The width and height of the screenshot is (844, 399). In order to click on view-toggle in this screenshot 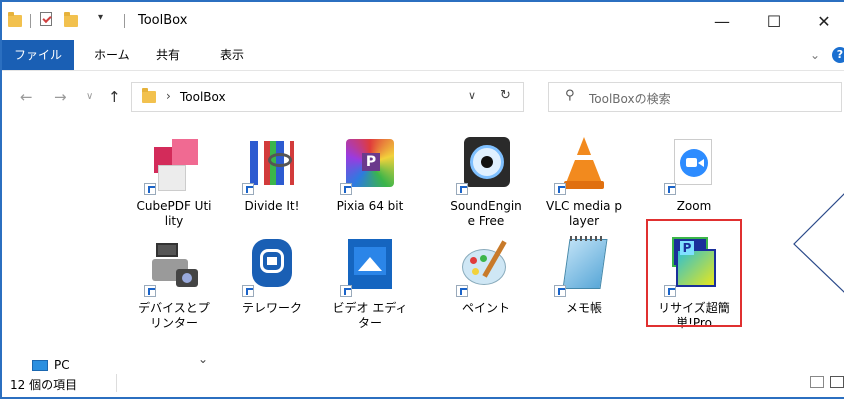, I will do `click(827, 382)`.